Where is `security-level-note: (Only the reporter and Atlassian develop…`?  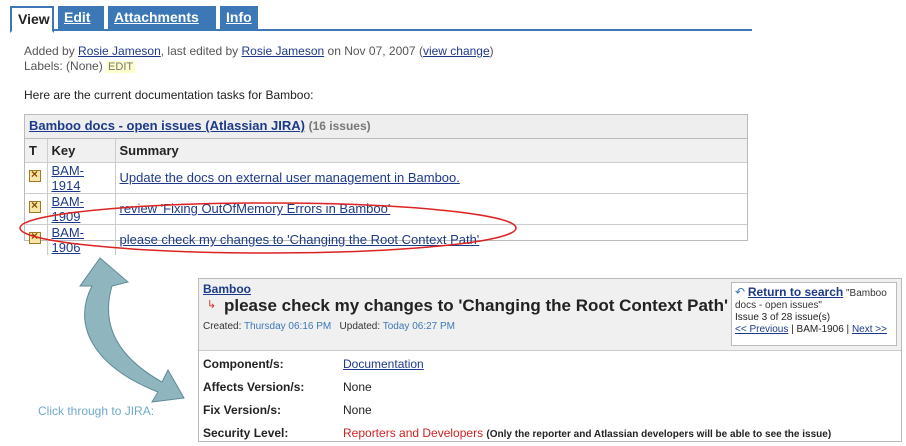
security-level-note: (Only the reporter and Atlassian develop… is located at coordinates (659, 434).